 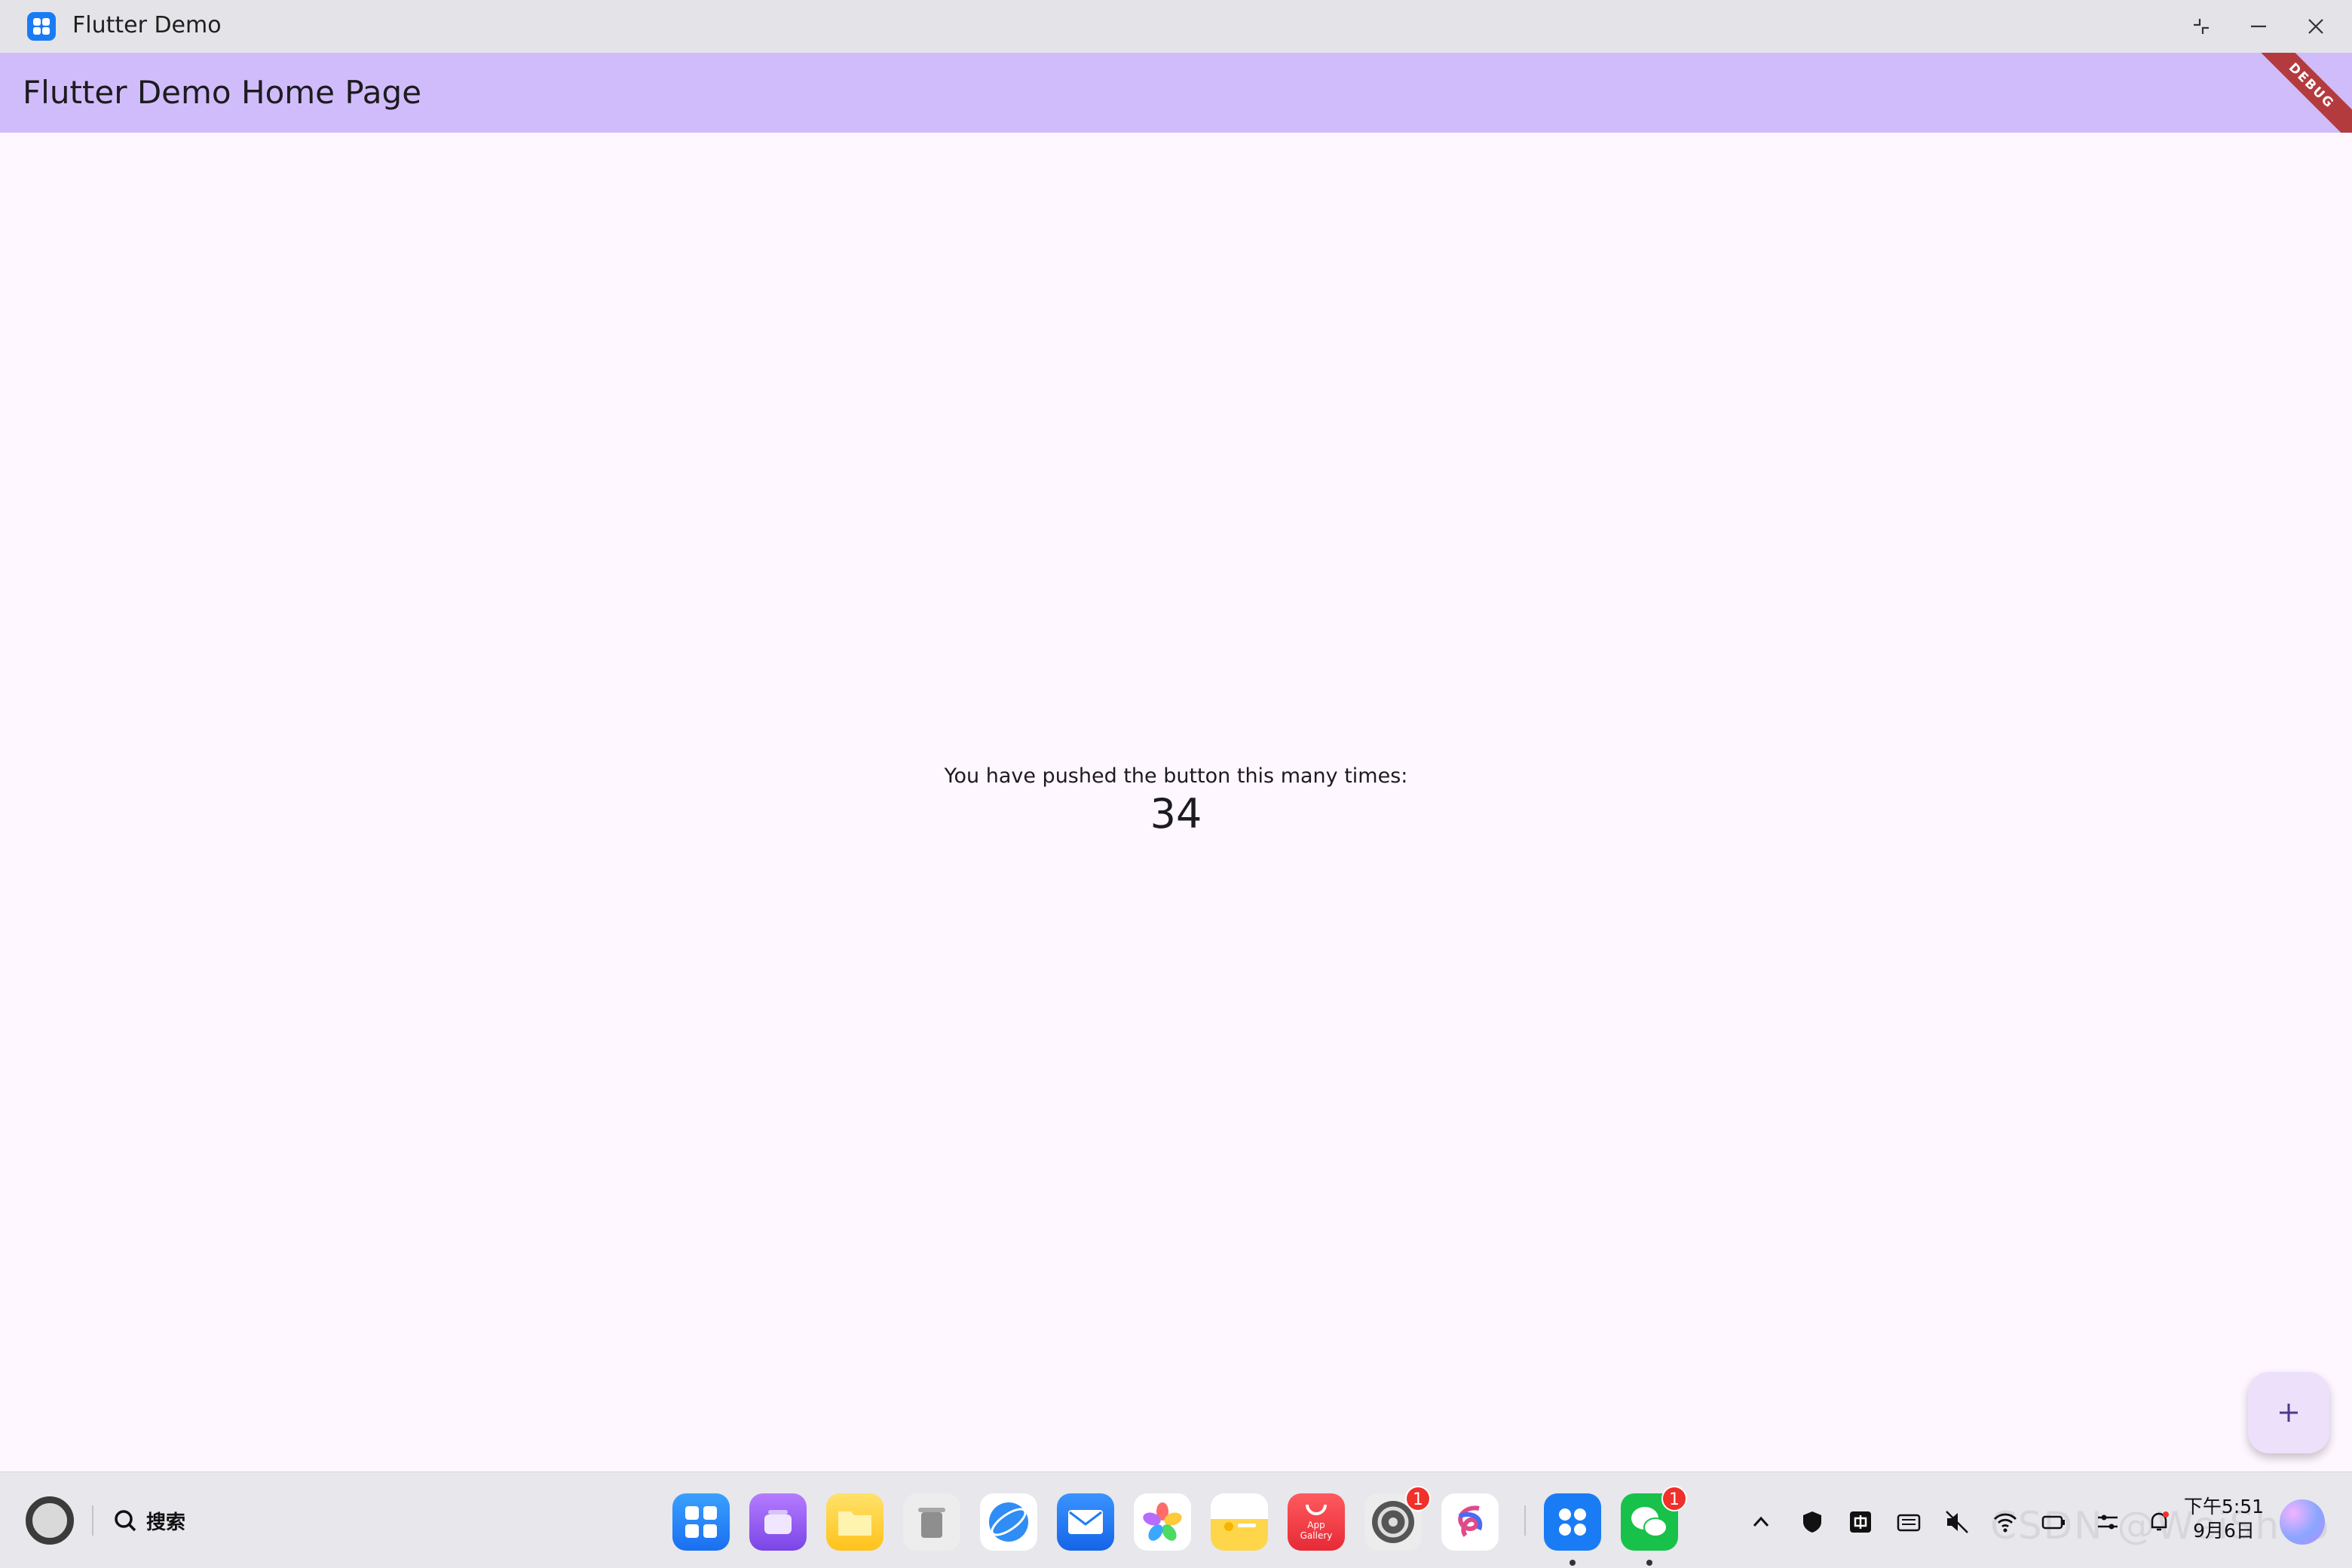 I want to click on taskbar-divider, so click(x=92, y=1520).